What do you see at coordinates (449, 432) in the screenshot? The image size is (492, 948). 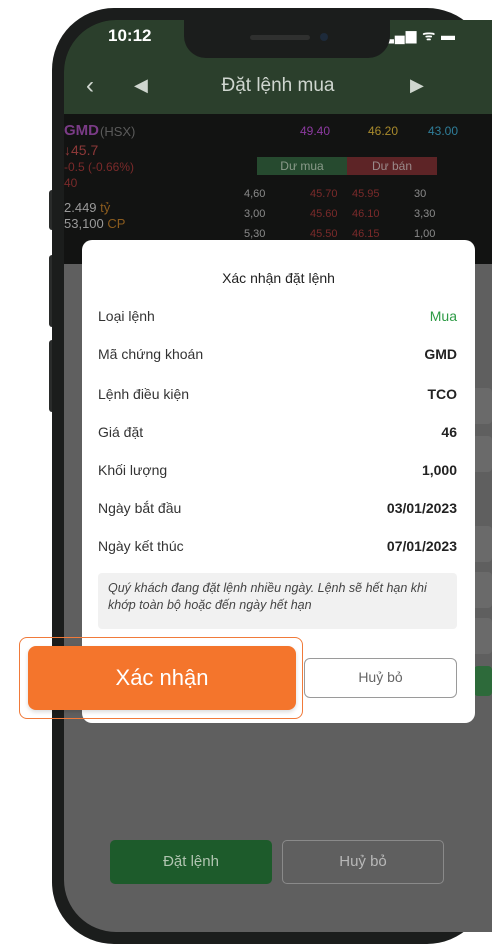 I see `row-value: 46` at bounding box center [449, 432].